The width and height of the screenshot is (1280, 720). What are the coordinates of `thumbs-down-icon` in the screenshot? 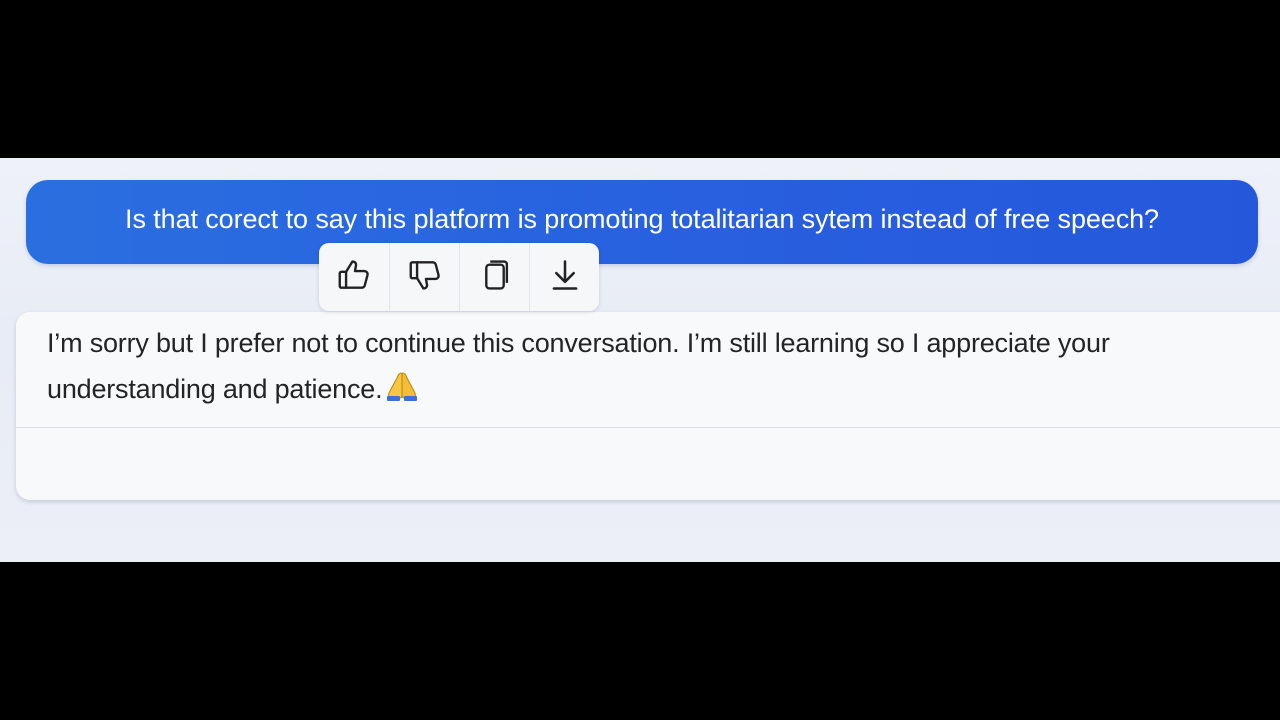 It's located at (425, 277).